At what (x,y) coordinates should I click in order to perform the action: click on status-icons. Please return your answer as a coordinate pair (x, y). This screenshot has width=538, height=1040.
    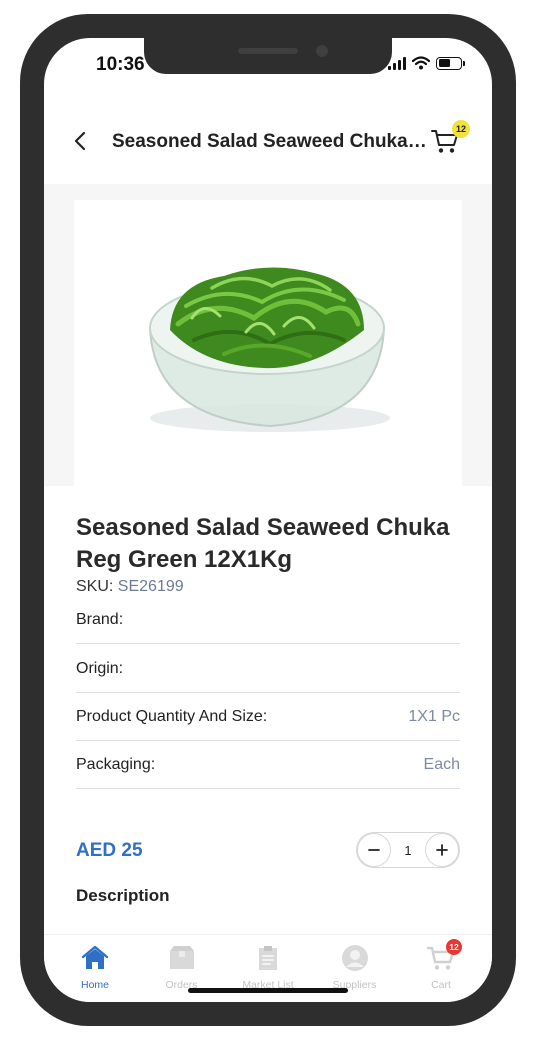
    Looking at the image, I should click on (426, 63).